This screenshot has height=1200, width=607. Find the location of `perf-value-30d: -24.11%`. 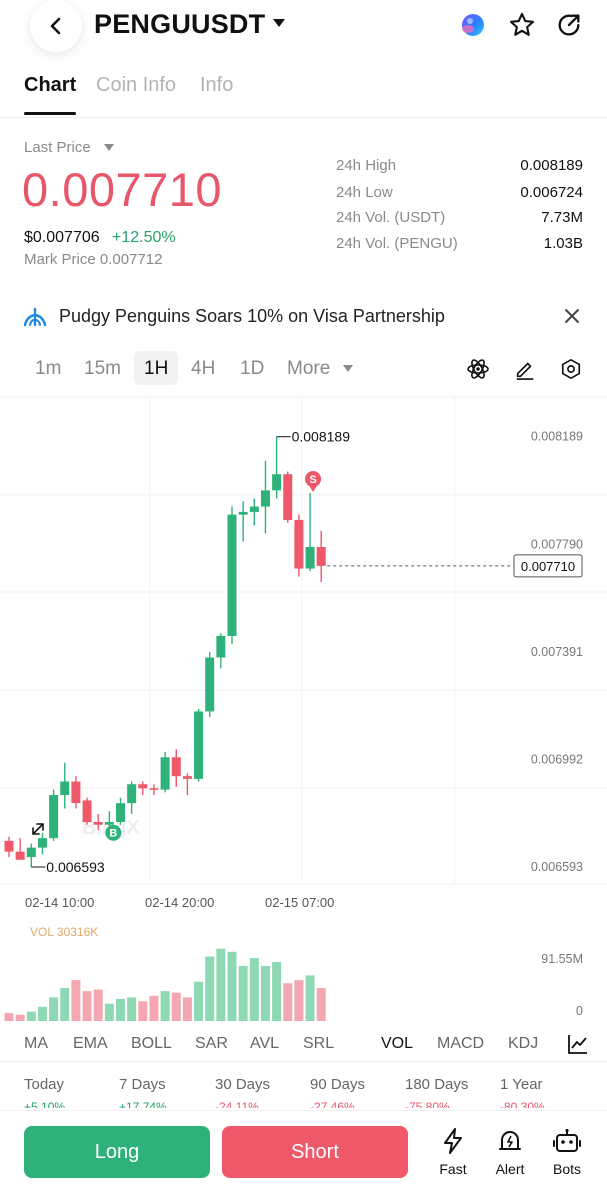

perf-value-30d: -24.11% is located at coordinates (237, 1104).